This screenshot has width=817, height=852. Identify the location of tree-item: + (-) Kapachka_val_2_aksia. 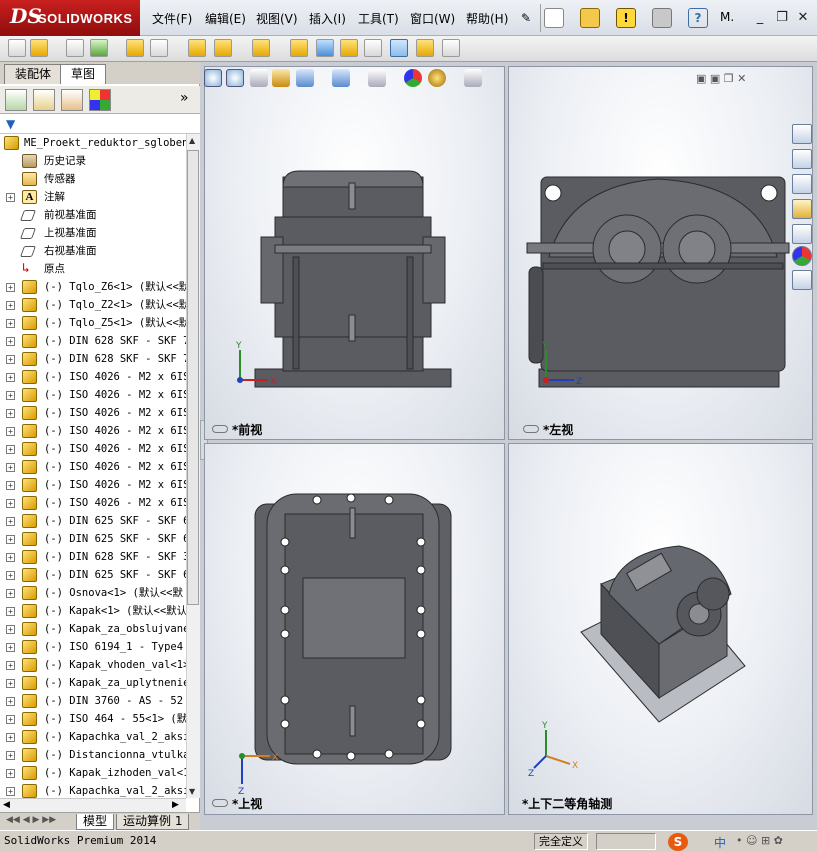
(93, 737).